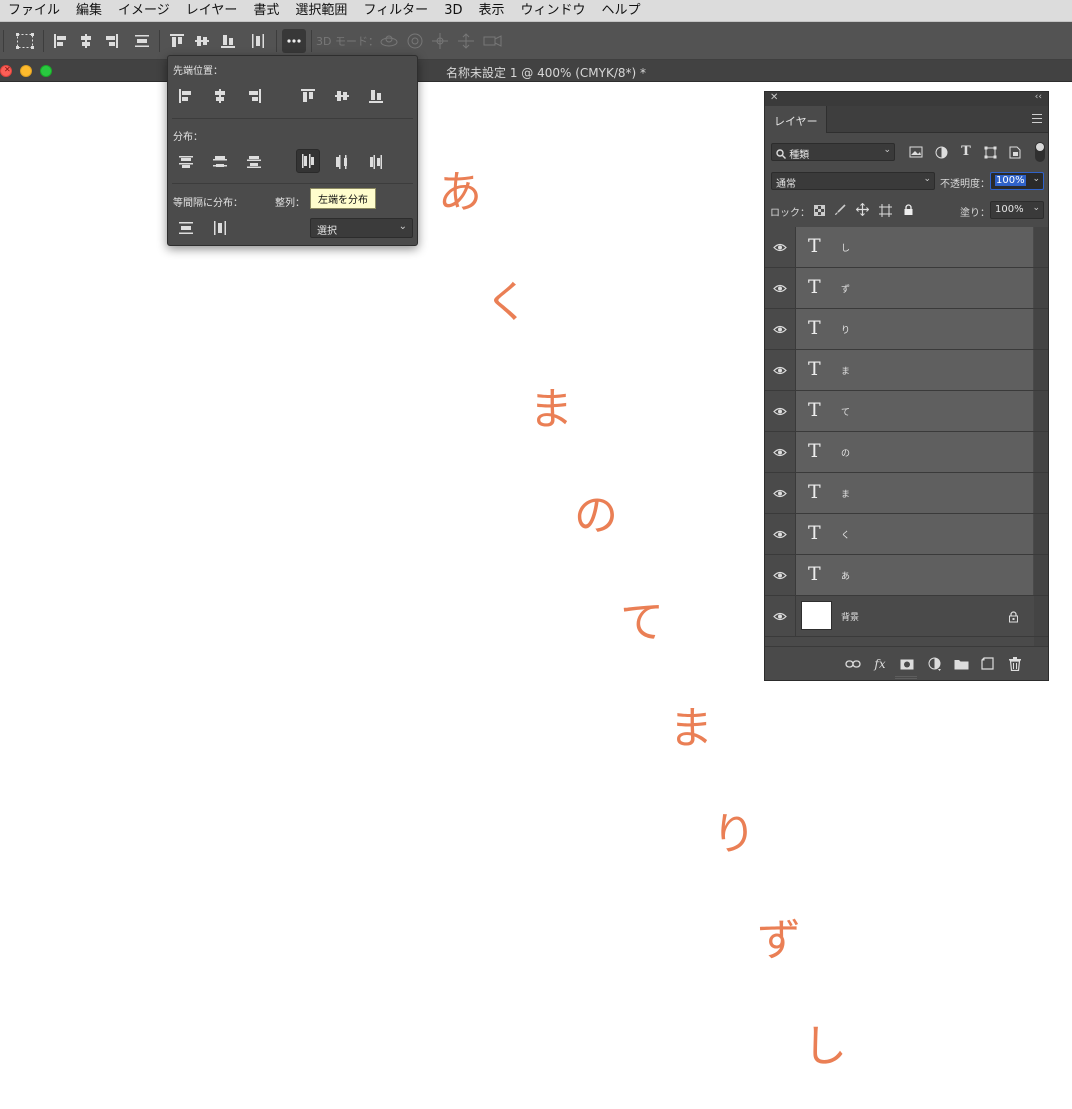 This screenshot has width=1072, height=1109. What do you see at coordinates (819, 210) in the screenshot?
I see `lock-transparent-pixels-icon` at bounding box center [819, 210].